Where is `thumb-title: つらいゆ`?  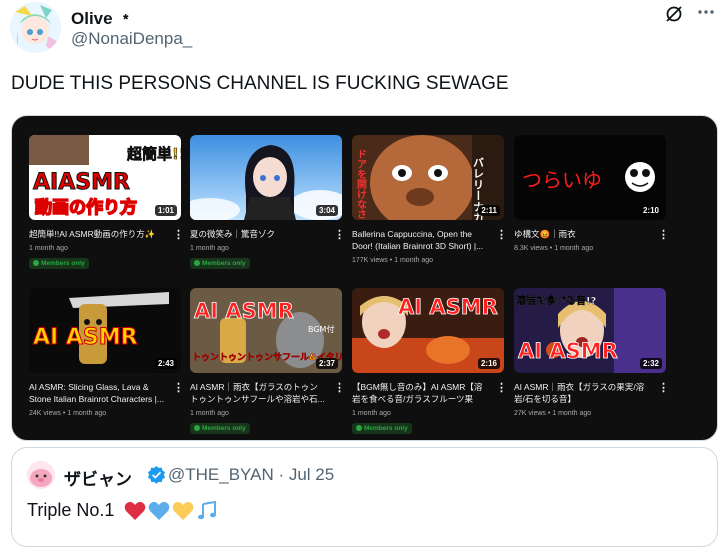 thumb-title: つらいゆ is located at coordinates (562, 180).